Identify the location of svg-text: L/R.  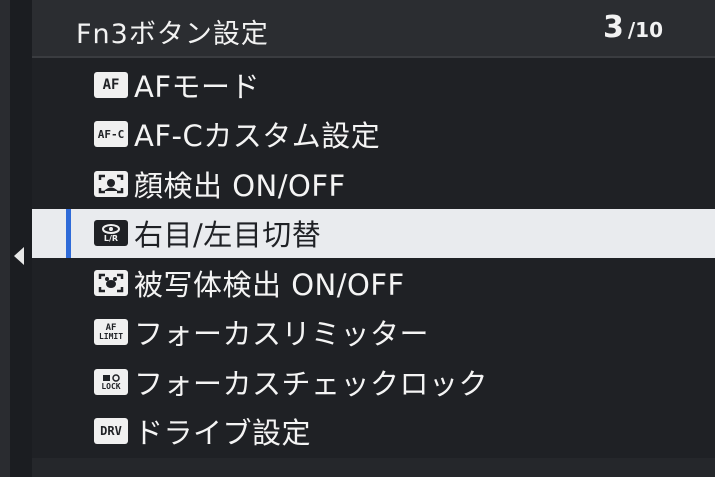
(111, 238).